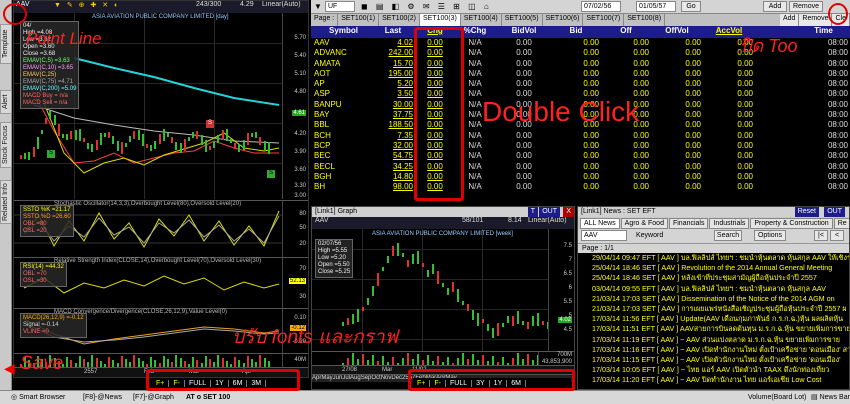 The image size is (850, 404). What do you see at coordinates (322, 220) in the screenshot?
I see `graph-symbol: AAV` at bounding box center [322, 220].